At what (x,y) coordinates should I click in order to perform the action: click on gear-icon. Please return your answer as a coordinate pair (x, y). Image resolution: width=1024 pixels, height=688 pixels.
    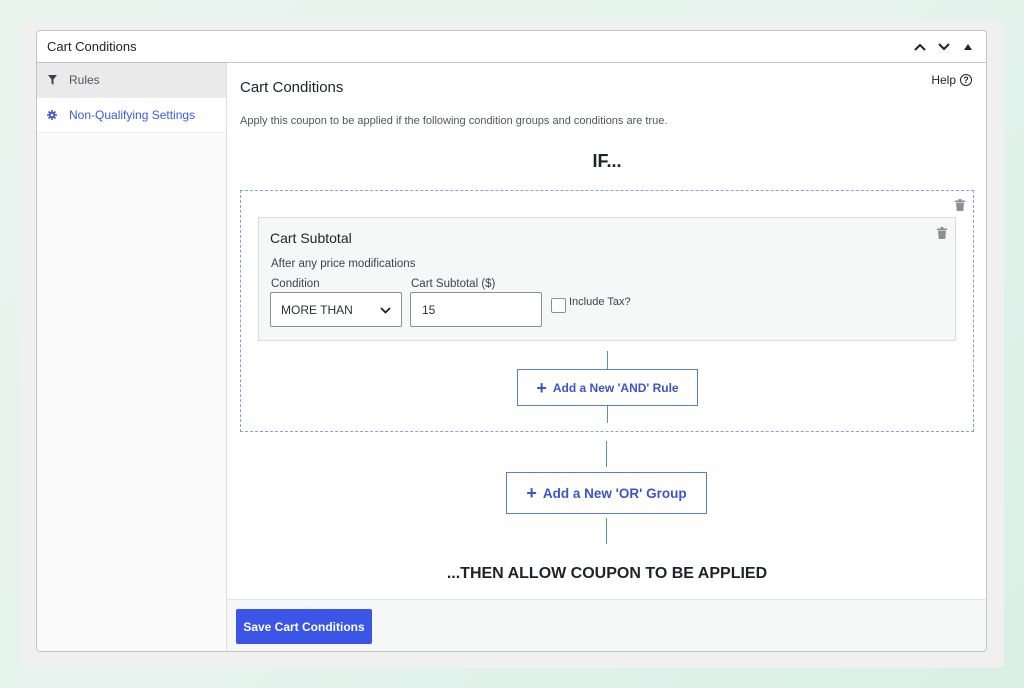
    Looking at the image, I should click on (52, 115).